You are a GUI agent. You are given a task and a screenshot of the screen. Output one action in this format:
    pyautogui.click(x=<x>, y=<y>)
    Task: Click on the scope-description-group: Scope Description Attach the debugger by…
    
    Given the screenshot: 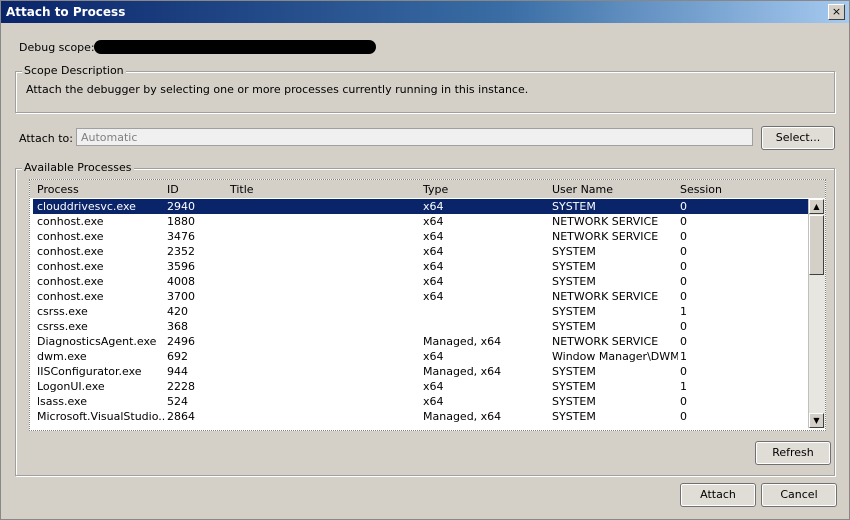 What is the action you would take?
    pyautogui.click(x=425, y=88)
    